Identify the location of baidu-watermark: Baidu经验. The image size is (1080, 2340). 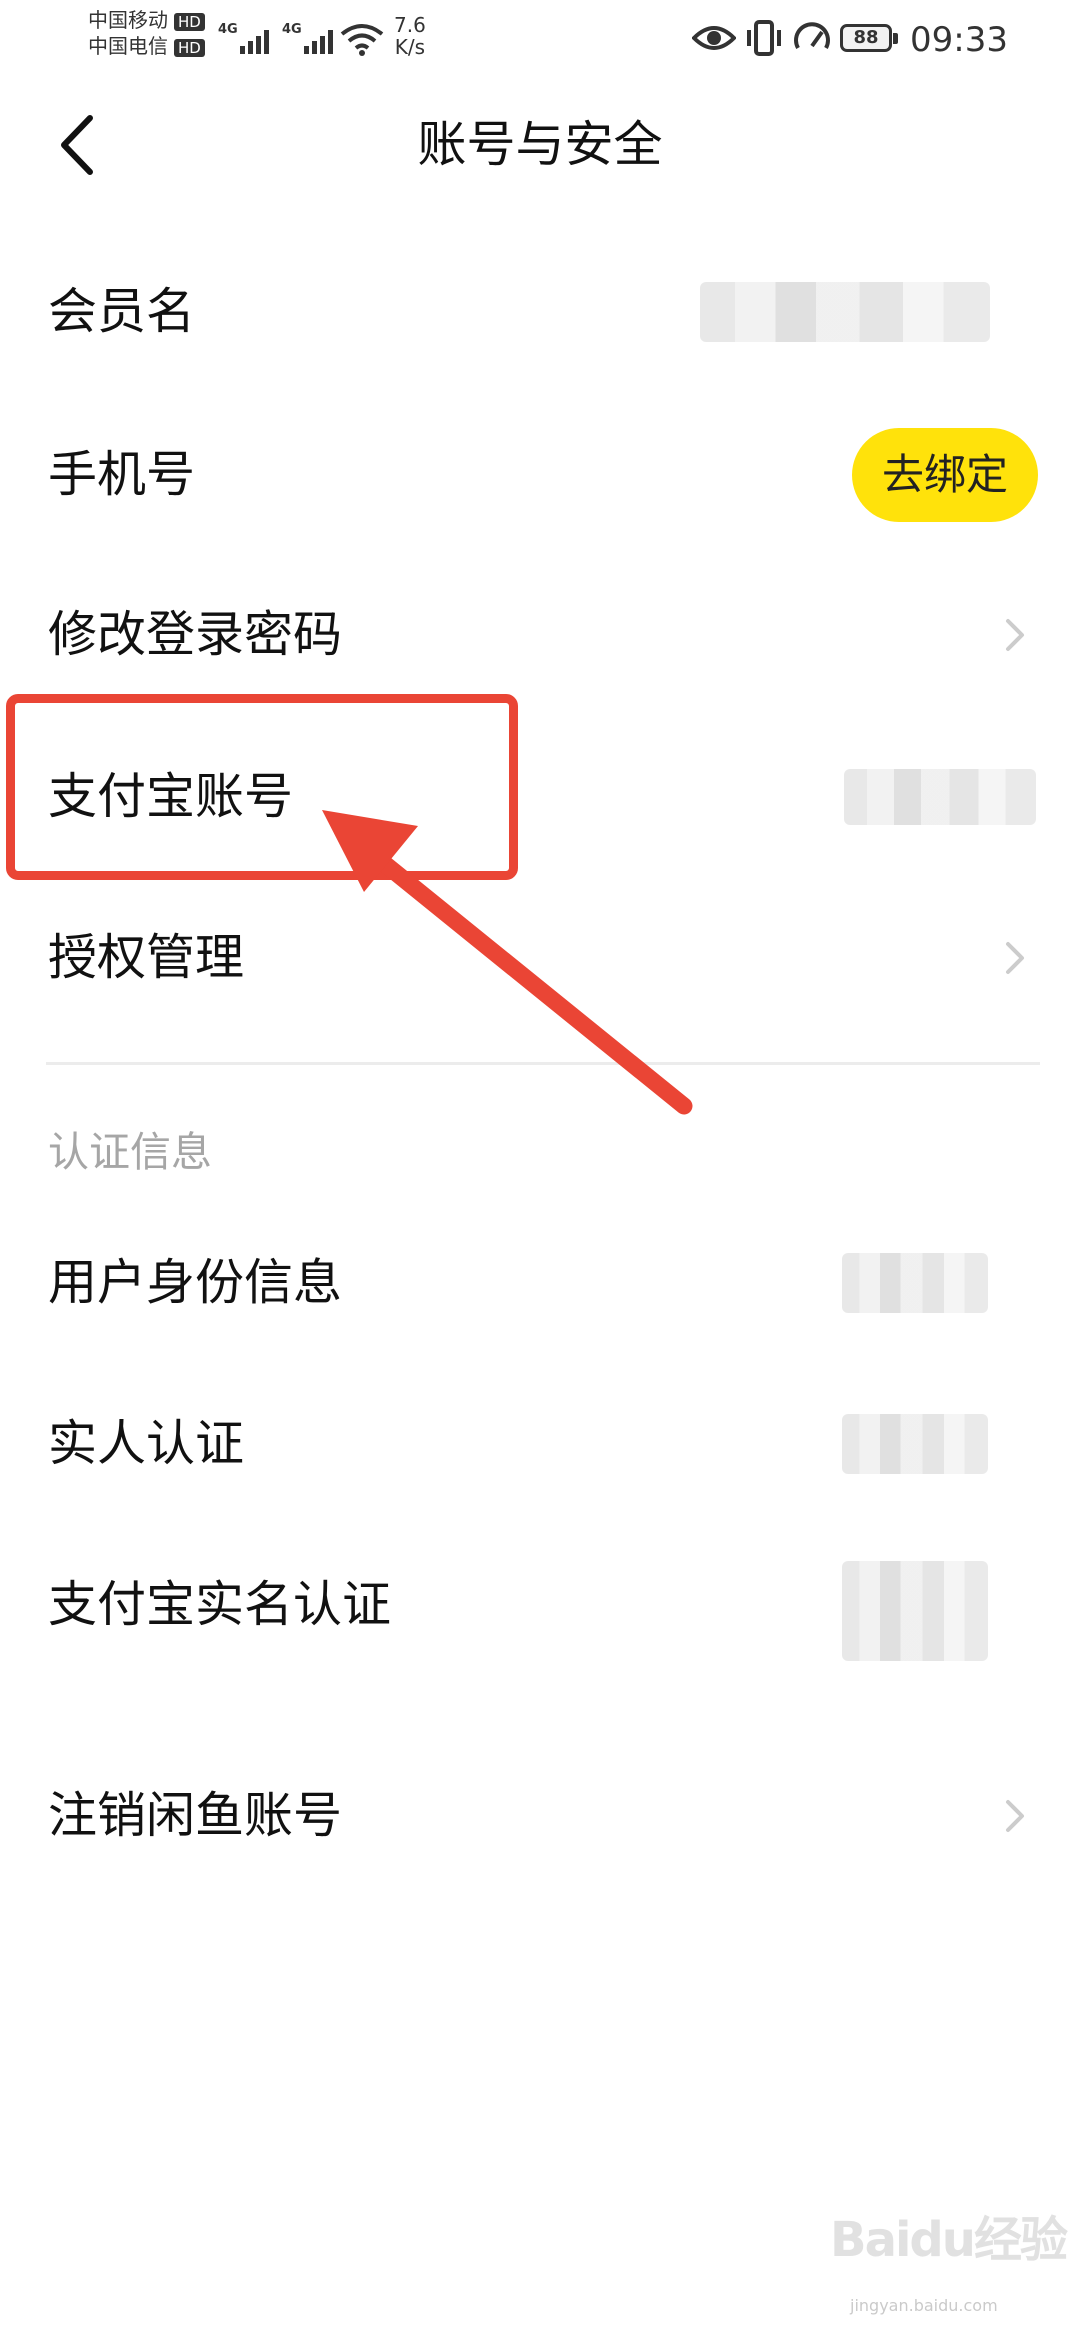
(949, 2240).